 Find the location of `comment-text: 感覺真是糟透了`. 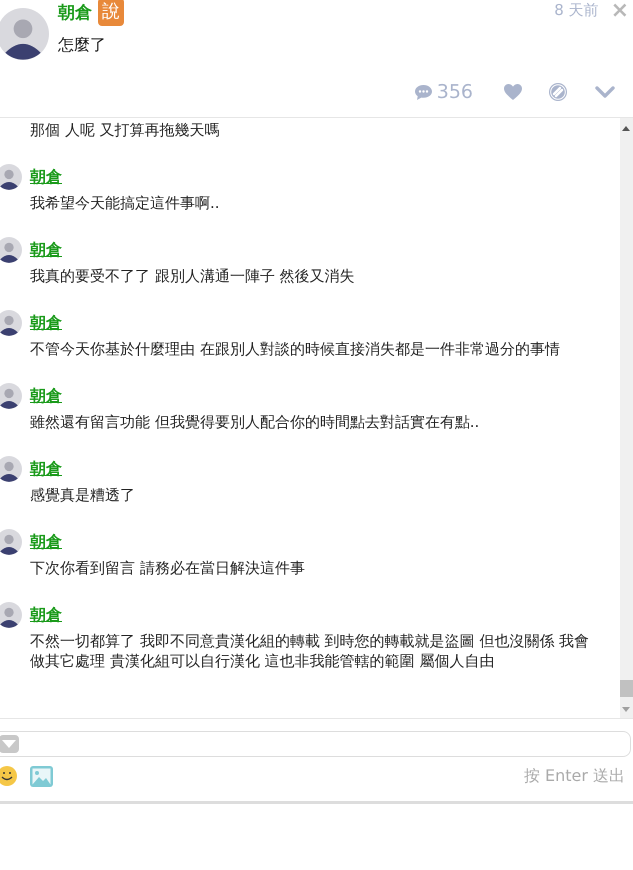

comment-text: 感覺真是糟透了 is located at coordinates (83, 495).